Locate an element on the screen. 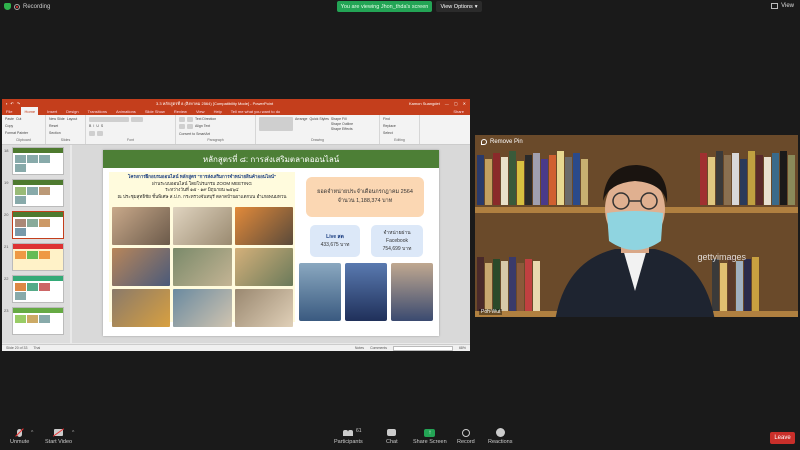  maximize-icon: ▢ is located at coordinates (456, 103).